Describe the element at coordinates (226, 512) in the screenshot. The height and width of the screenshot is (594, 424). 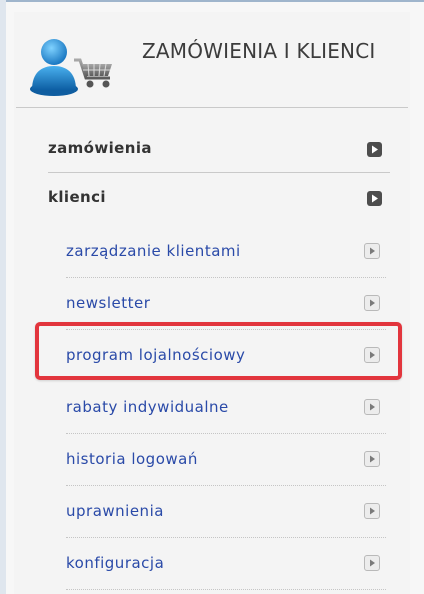
I see `submenu-item-uprawnienia: uprawnienia` at that location.